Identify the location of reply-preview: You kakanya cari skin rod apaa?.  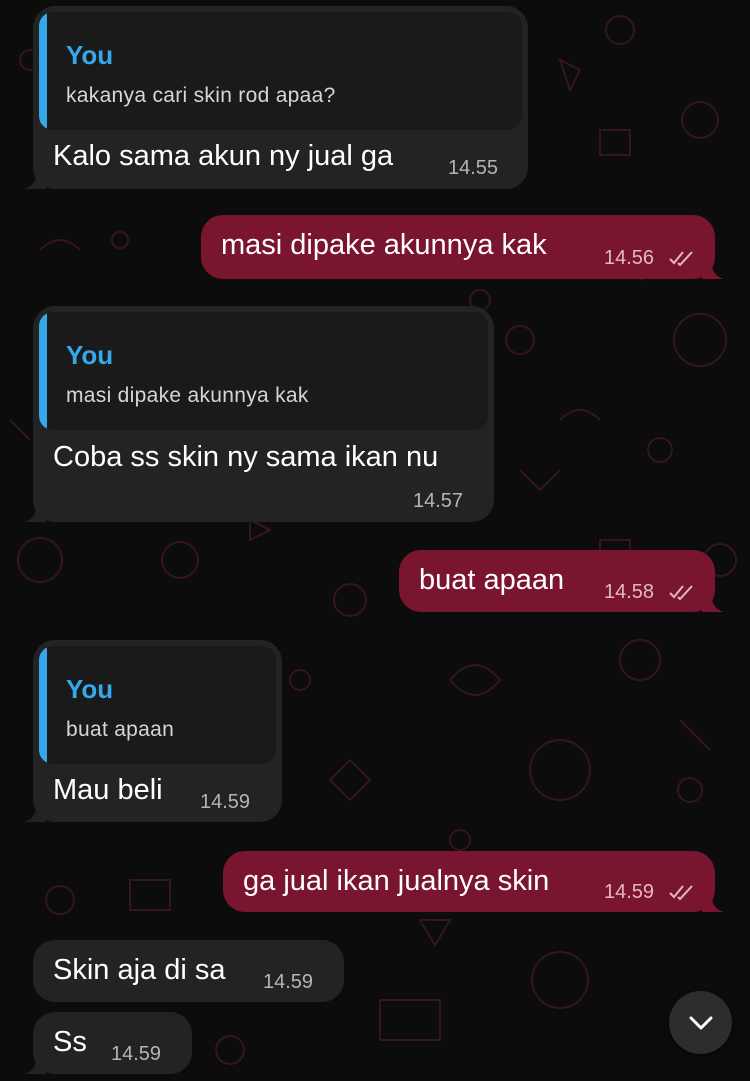
(280, 71).